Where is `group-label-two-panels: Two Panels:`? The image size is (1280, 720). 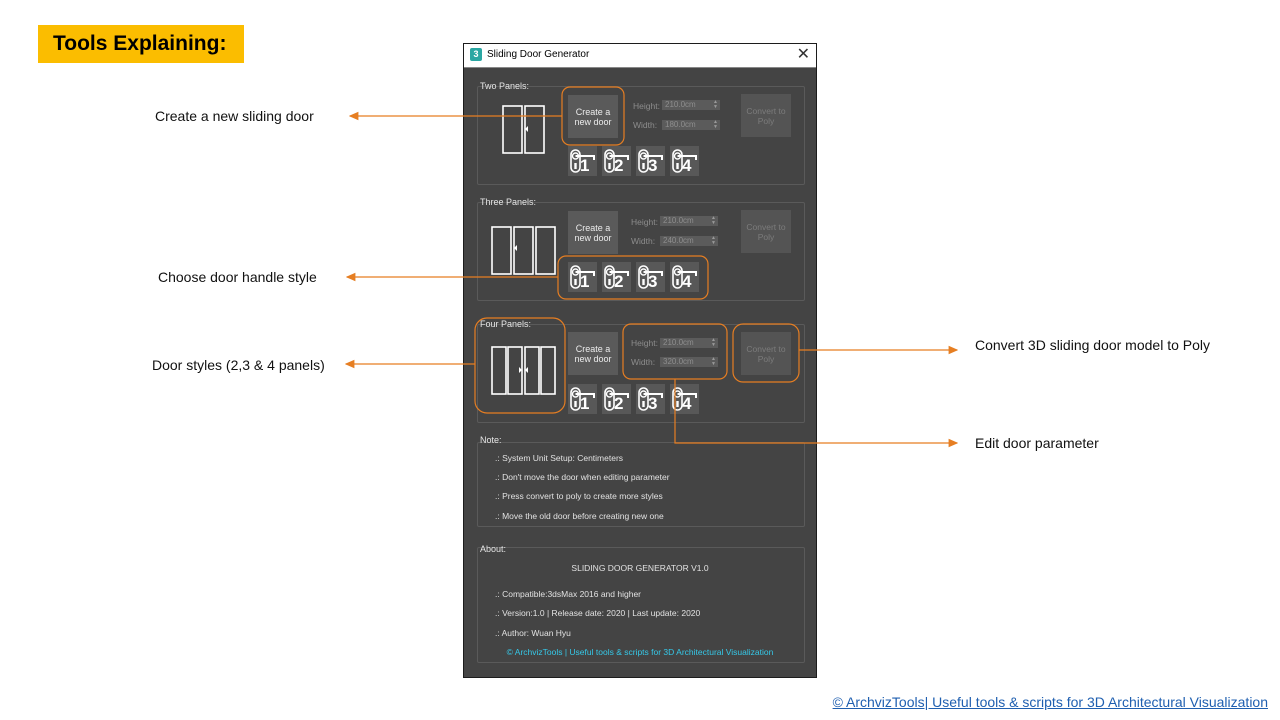
group-label-two-panels: Two Panels: is located at coordinates (505, 86).